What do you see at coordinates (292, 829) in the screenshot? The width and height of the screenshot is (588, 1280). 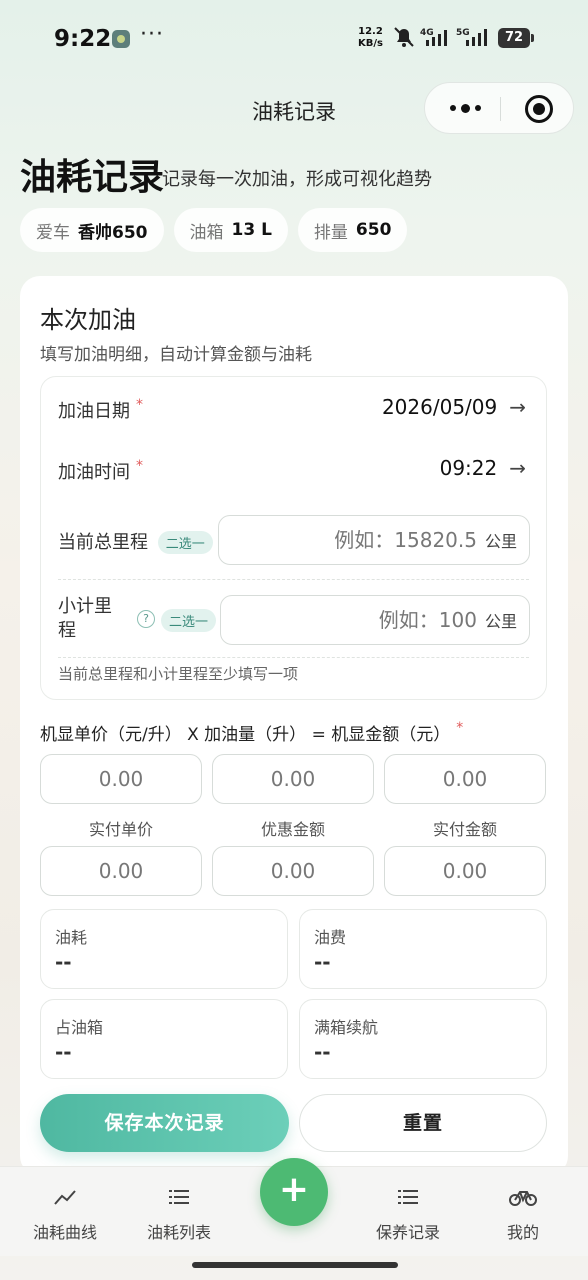 I see `discount-label: 优惠金额` at bounding box center [292, 829].